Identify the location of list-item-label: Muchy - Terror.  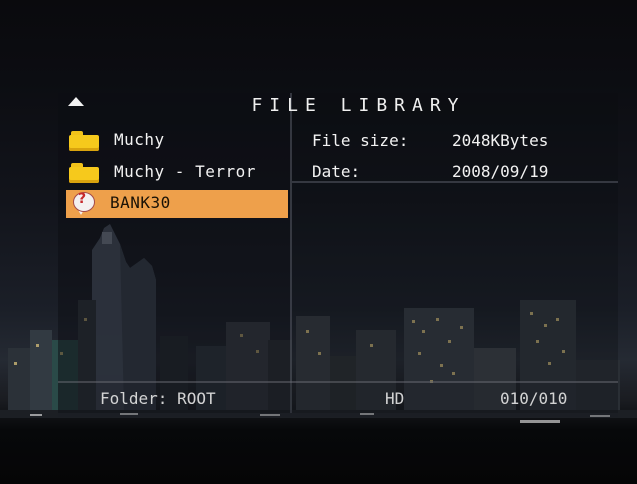
(185, 171).